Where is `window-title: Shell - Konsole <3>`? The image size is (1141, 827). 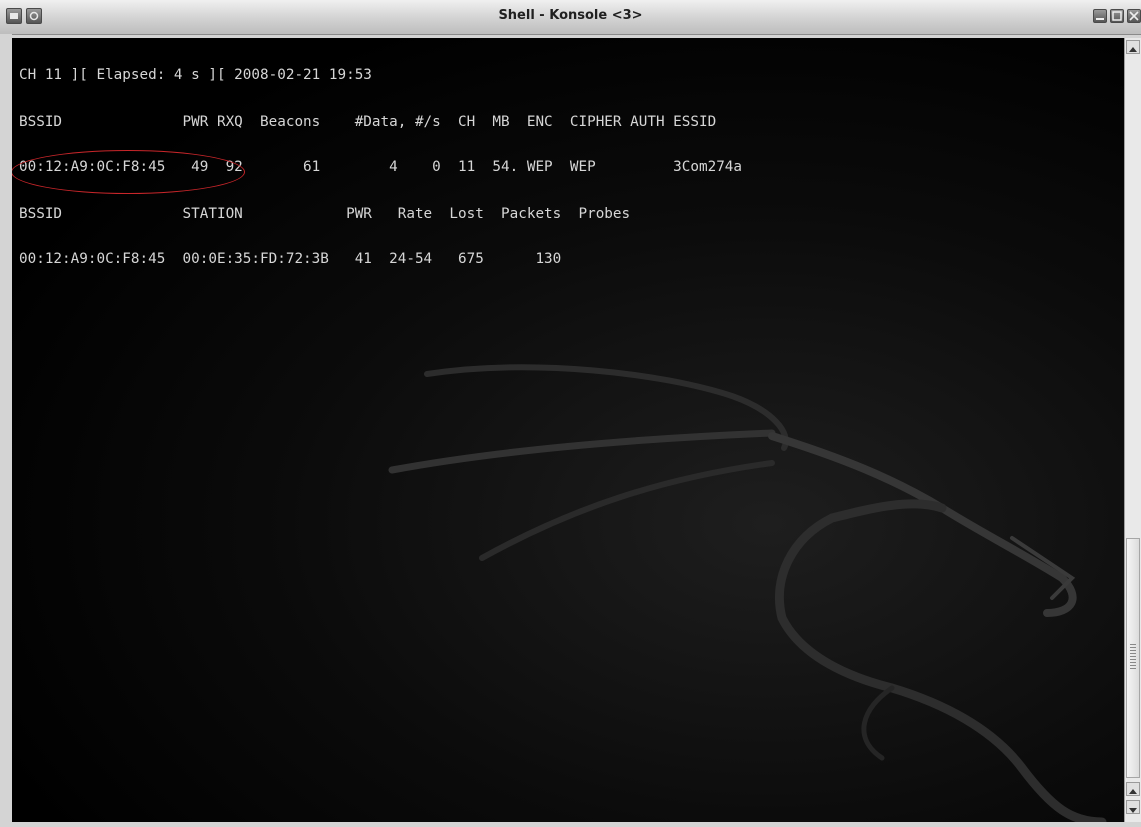 window-title: Shell - Konsole <3> is located at coordinates (570, 15).